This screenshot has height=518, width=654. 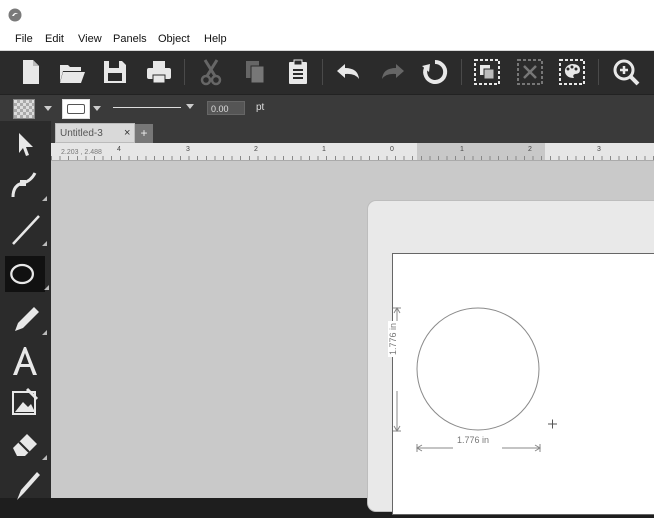 I want to click on palette-button, so click(x=572, y=72).